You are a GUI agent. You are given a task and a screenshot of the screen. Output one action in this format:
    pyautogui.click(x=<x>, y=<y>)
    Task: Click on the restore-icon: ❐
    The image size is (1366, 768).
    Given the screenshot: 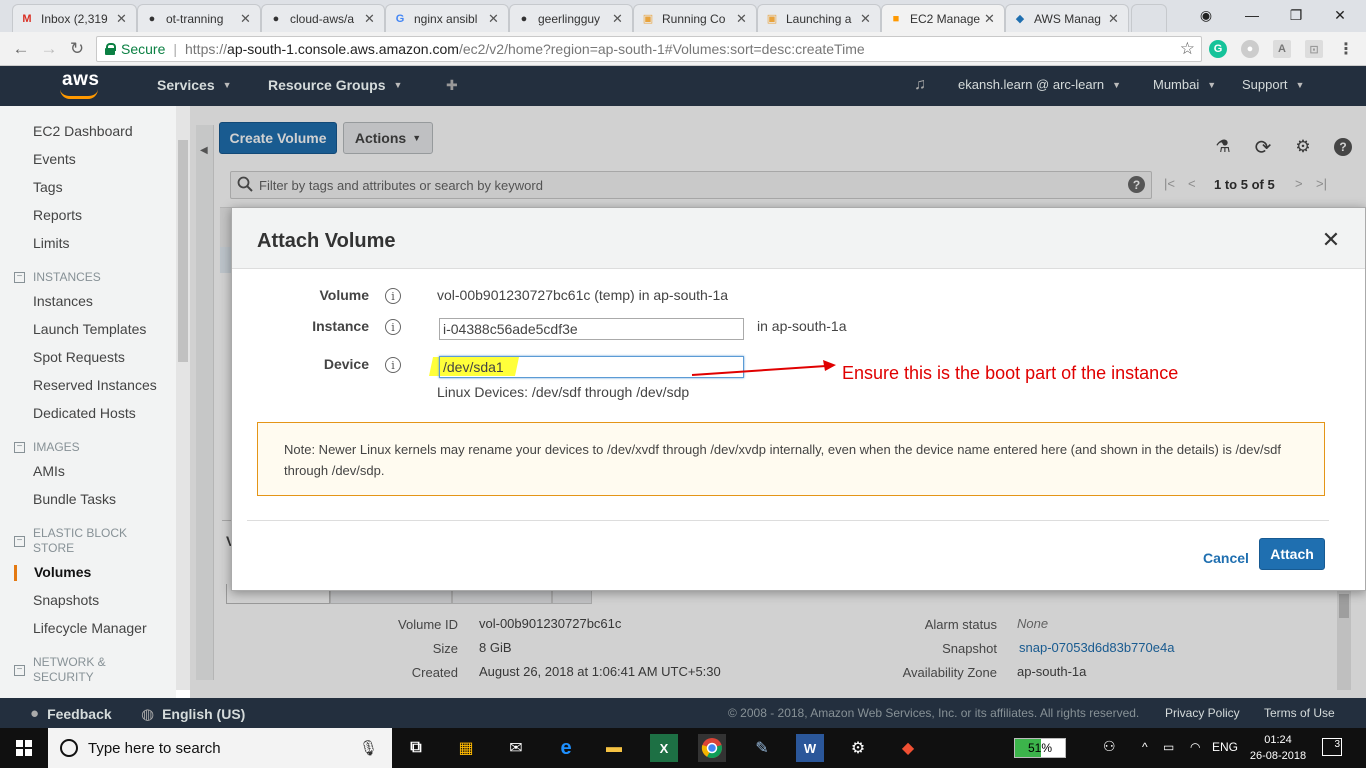 What is the action you would take?
    pyautogui.click(x=1296, y=15)
    